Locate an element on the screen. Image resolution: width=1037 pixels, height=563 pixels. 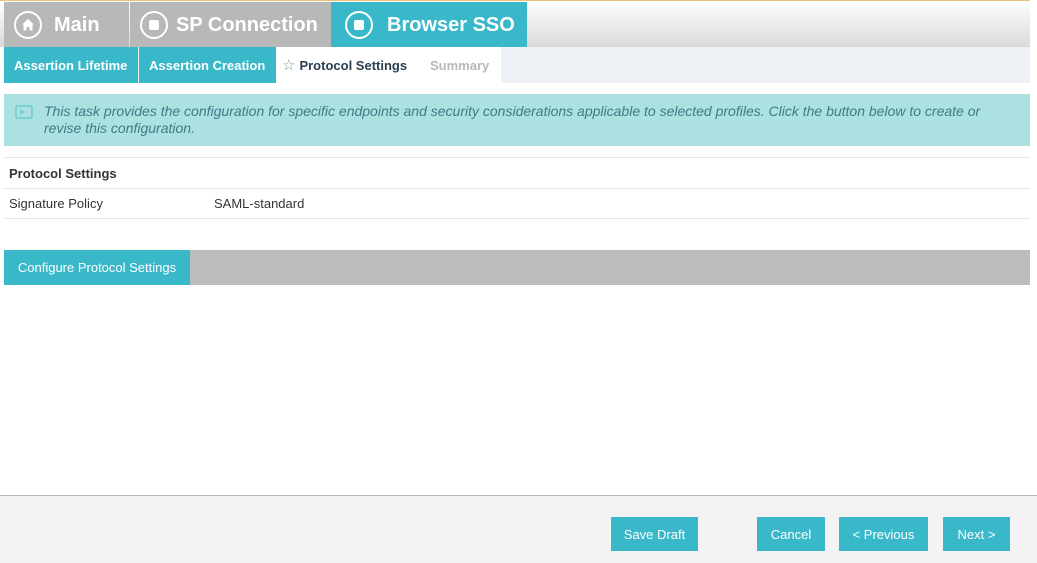
configure-bar: Configure Protocol Settings is located at coordinates (517, 267).